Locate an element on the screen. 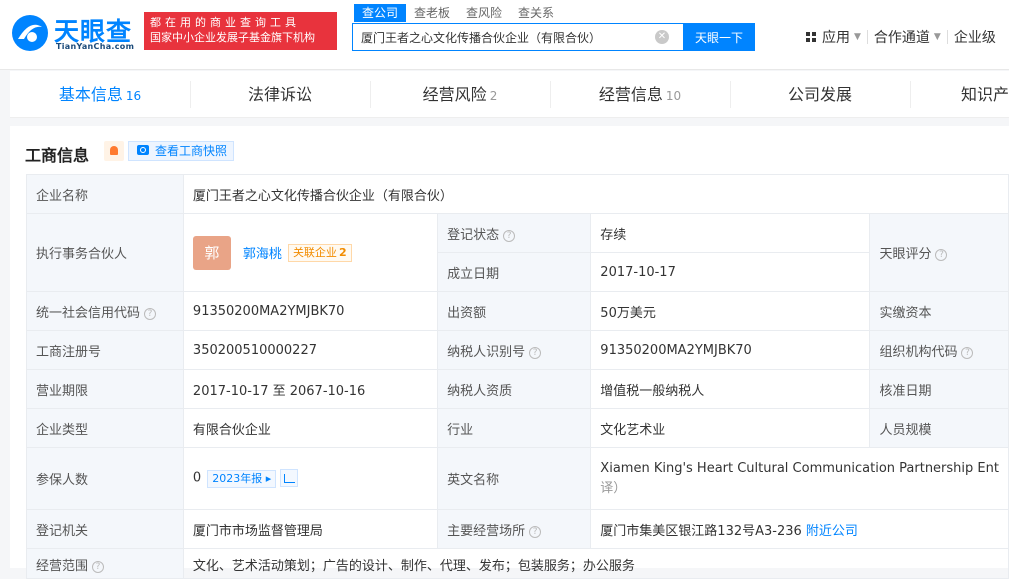  tab-count: 2 is located at coordinates (493, 96).